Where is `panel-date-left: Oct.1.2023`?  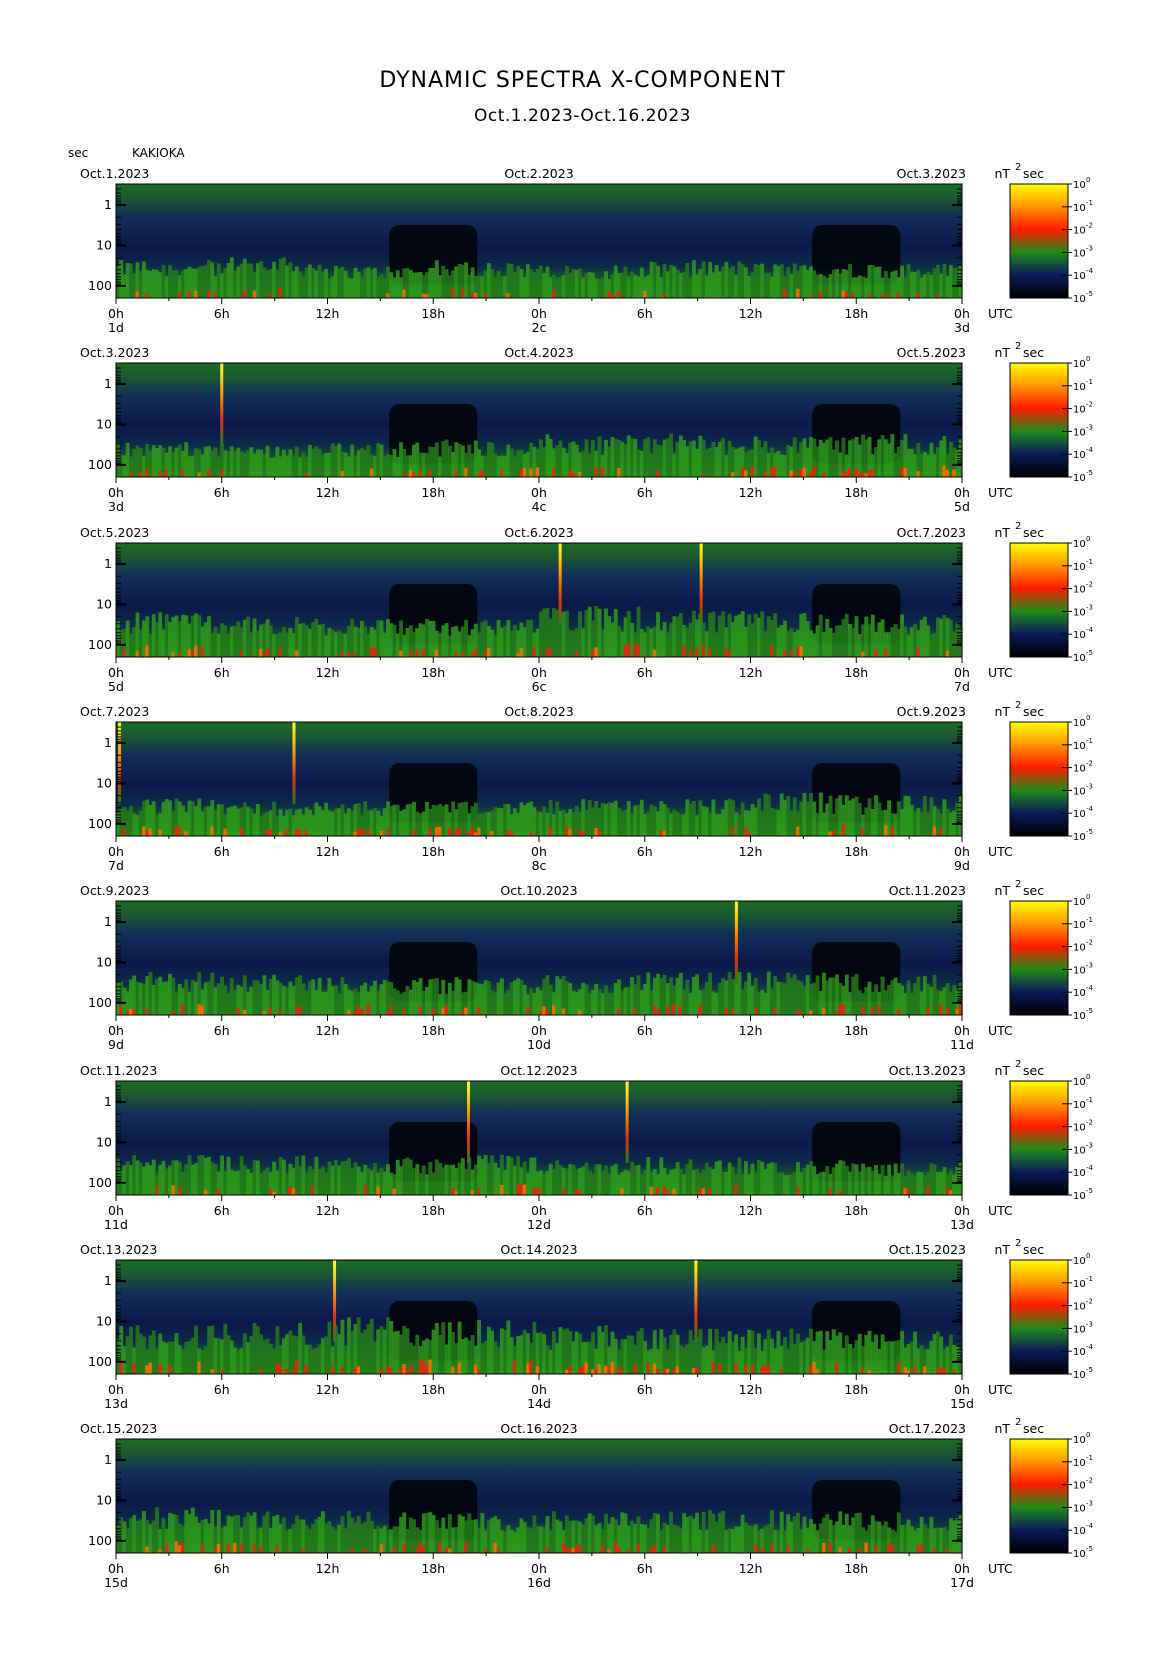
panel-date-left: Oct.1.2023 is located at coordinates (114, 173).